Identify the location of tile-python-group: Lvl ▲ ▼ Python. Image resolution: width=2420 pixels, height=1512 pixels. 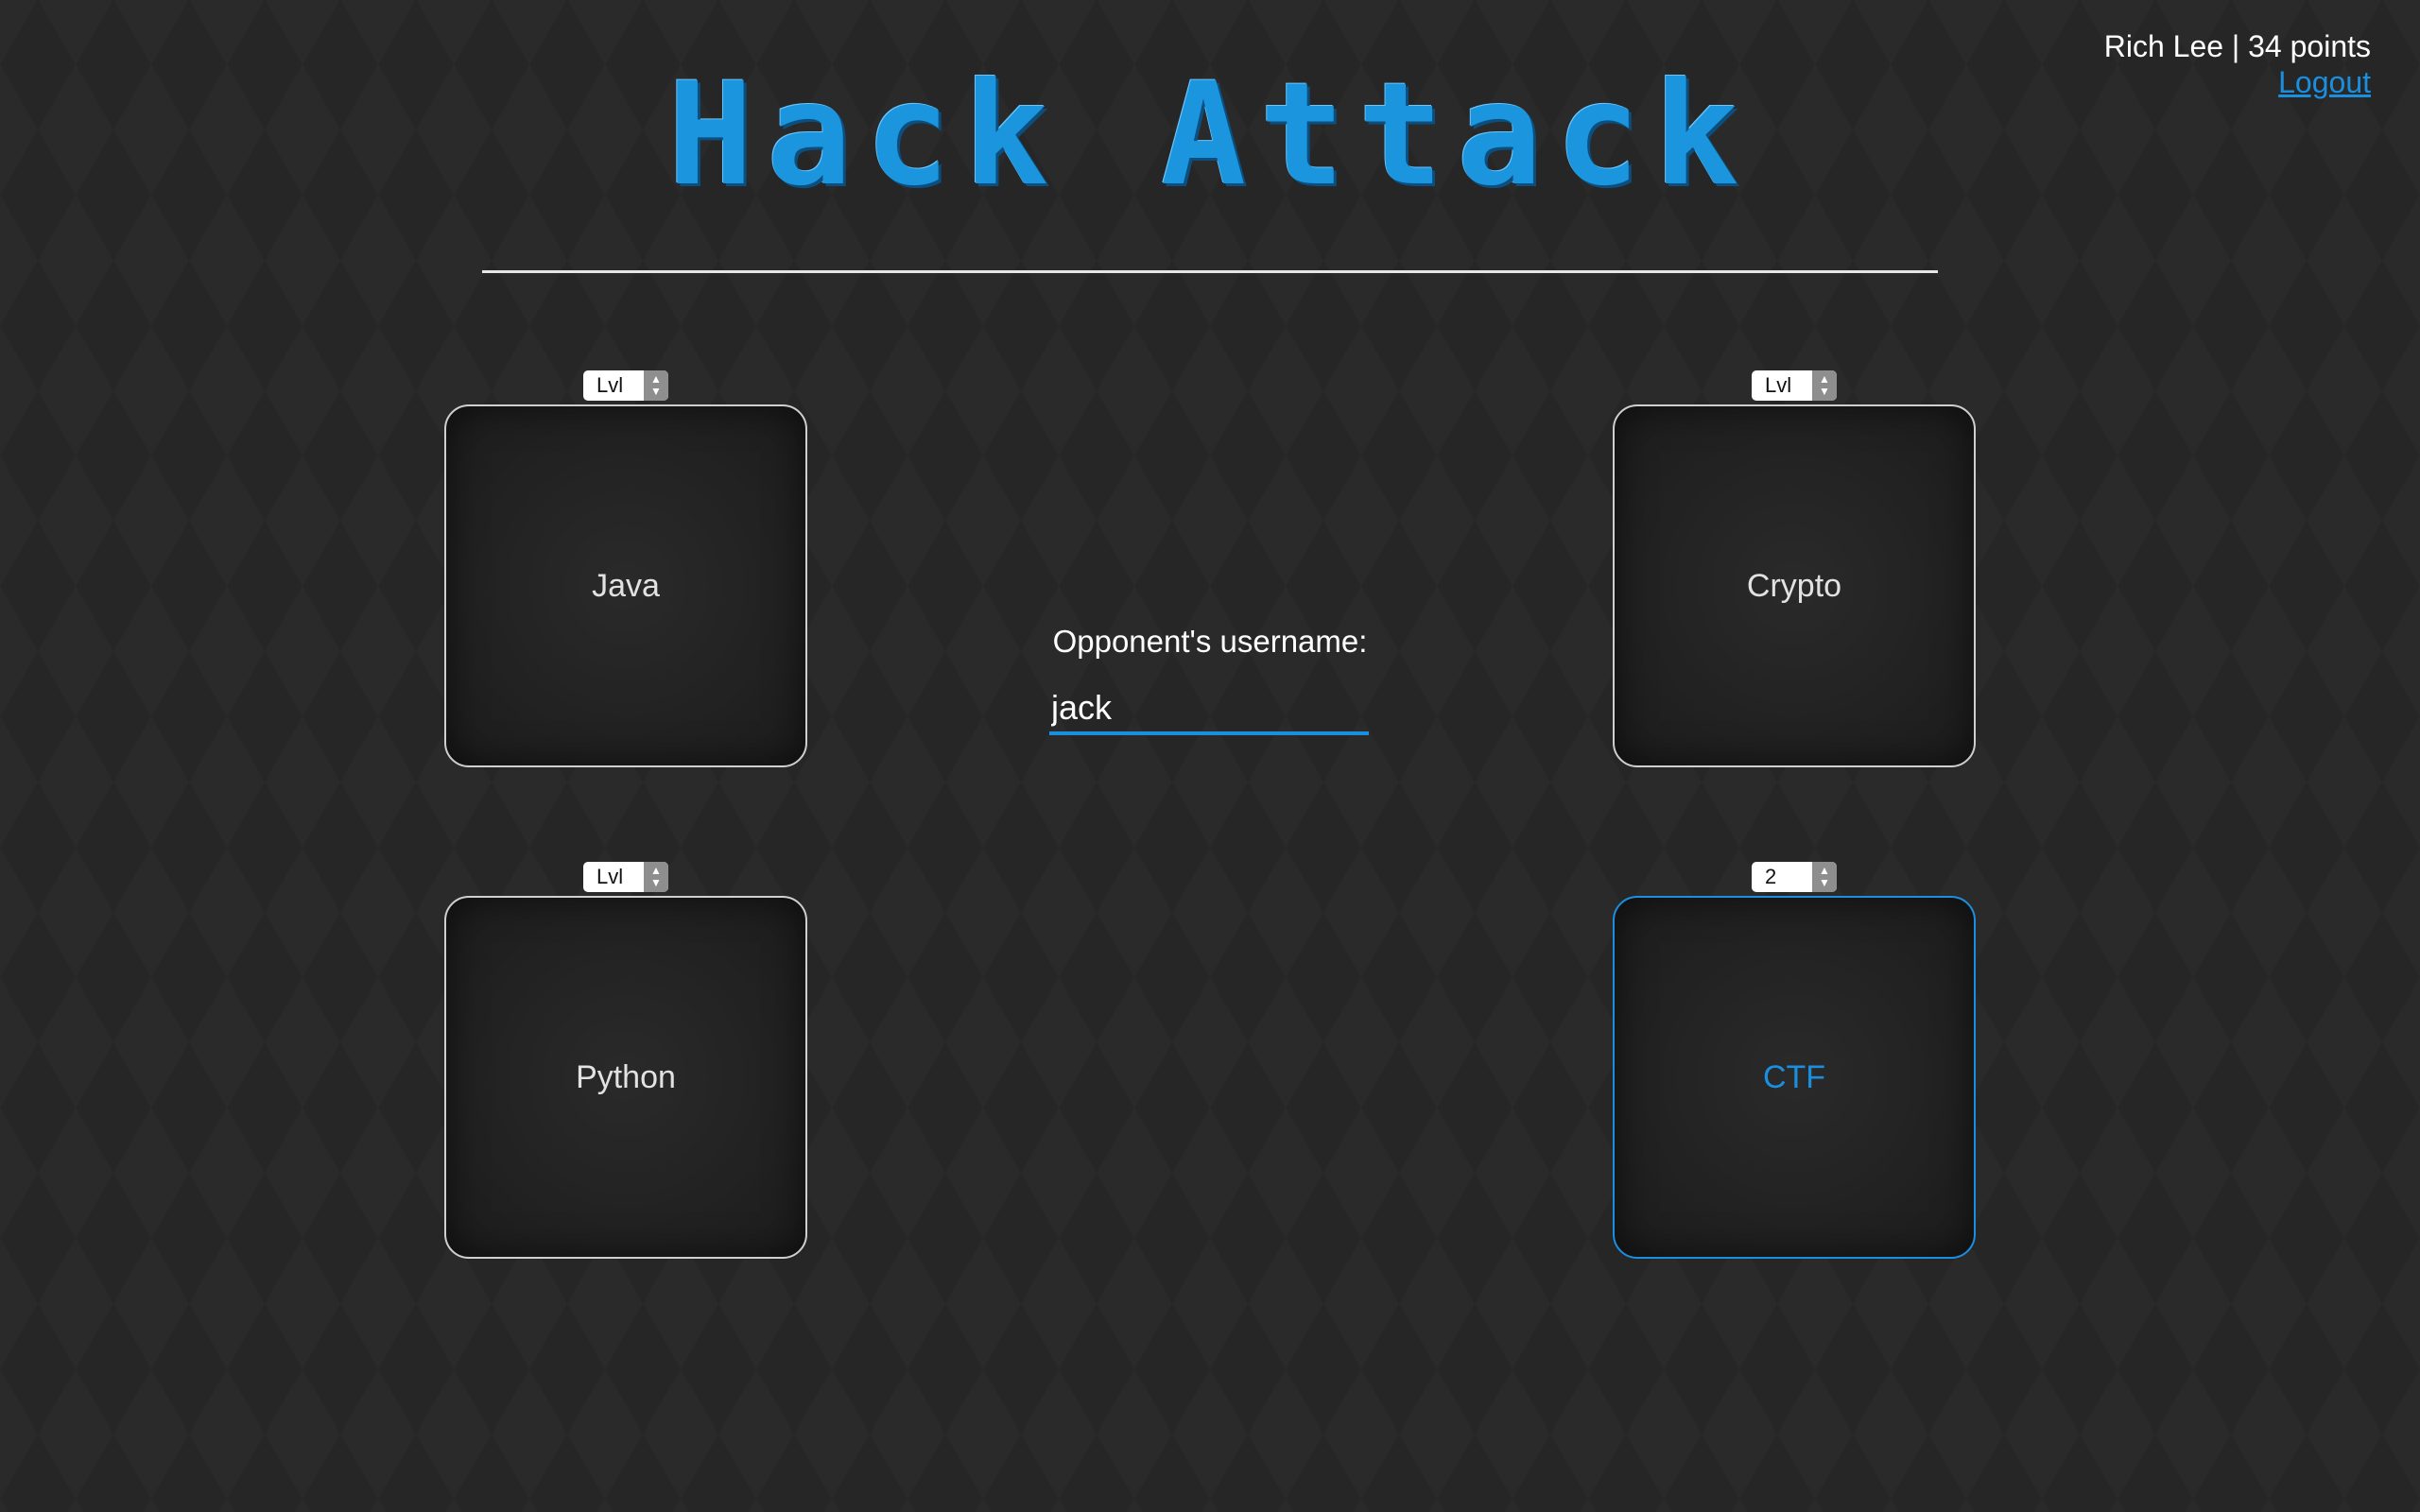
(625, 1060).